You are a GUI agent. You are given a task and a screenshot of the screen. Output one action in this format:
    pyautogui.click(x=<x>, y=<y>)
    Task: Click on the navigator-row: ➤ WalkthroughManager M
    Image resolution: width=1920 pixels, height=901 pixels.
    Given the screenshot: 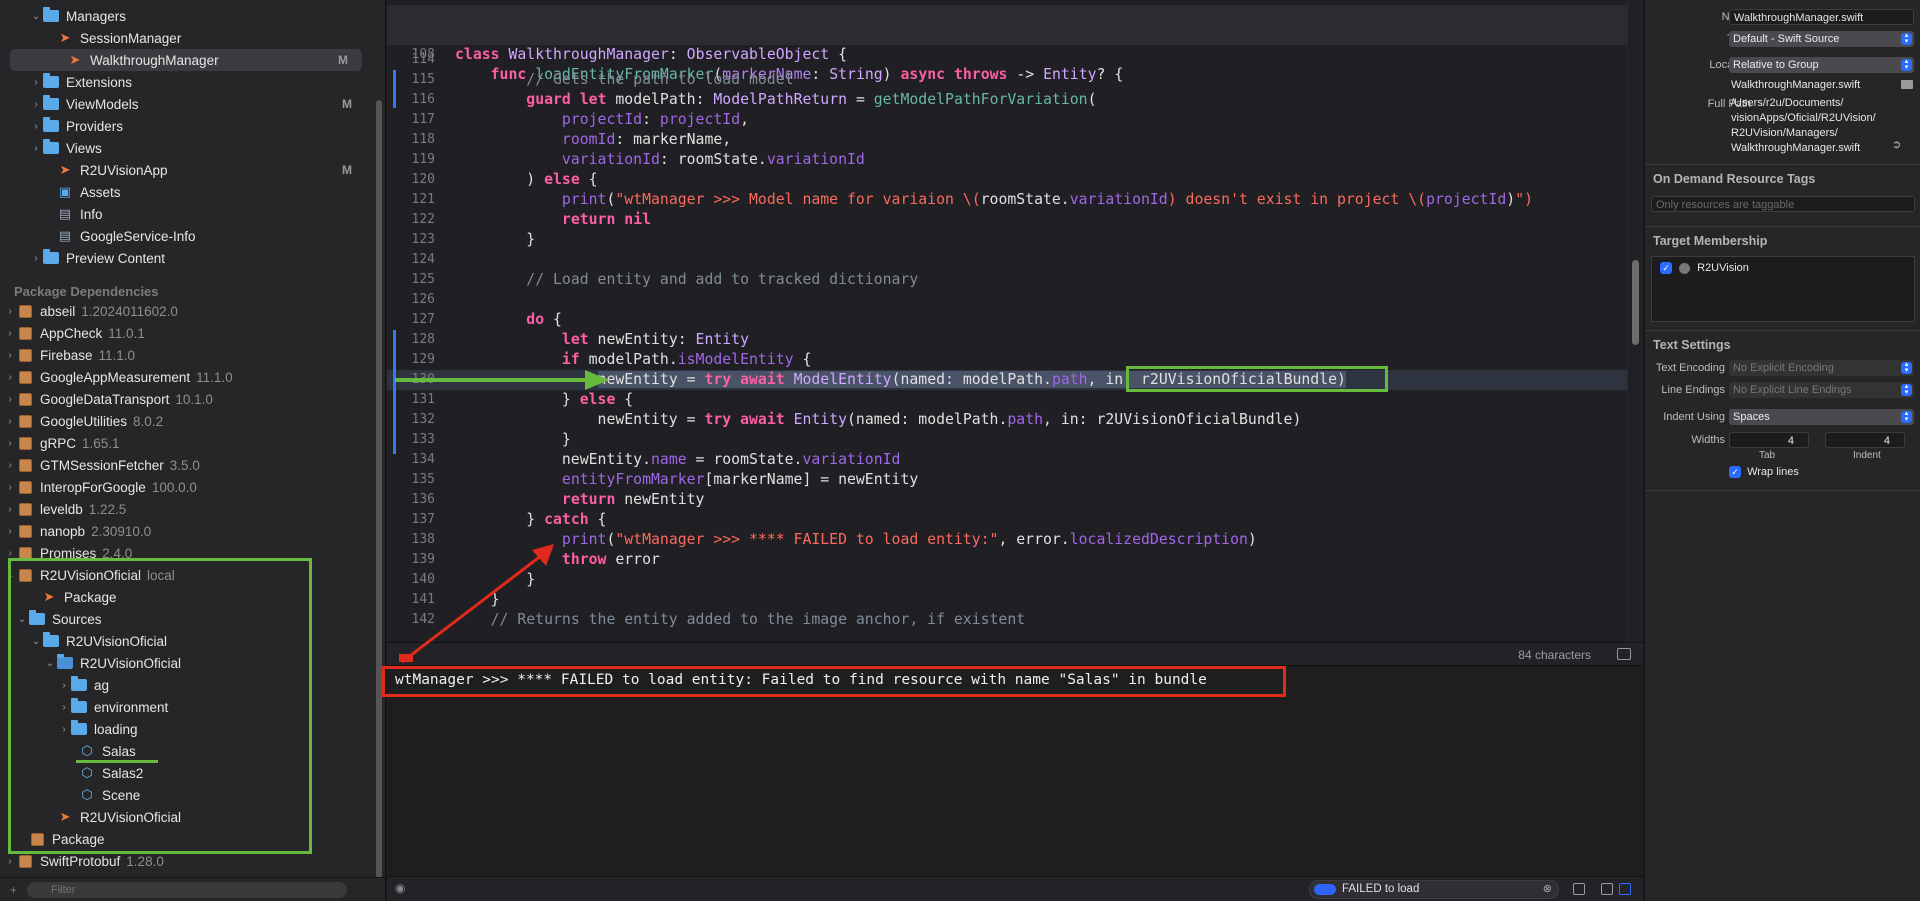 What is the action you would take?
    pyautogui.click(x=186, y=60)
    